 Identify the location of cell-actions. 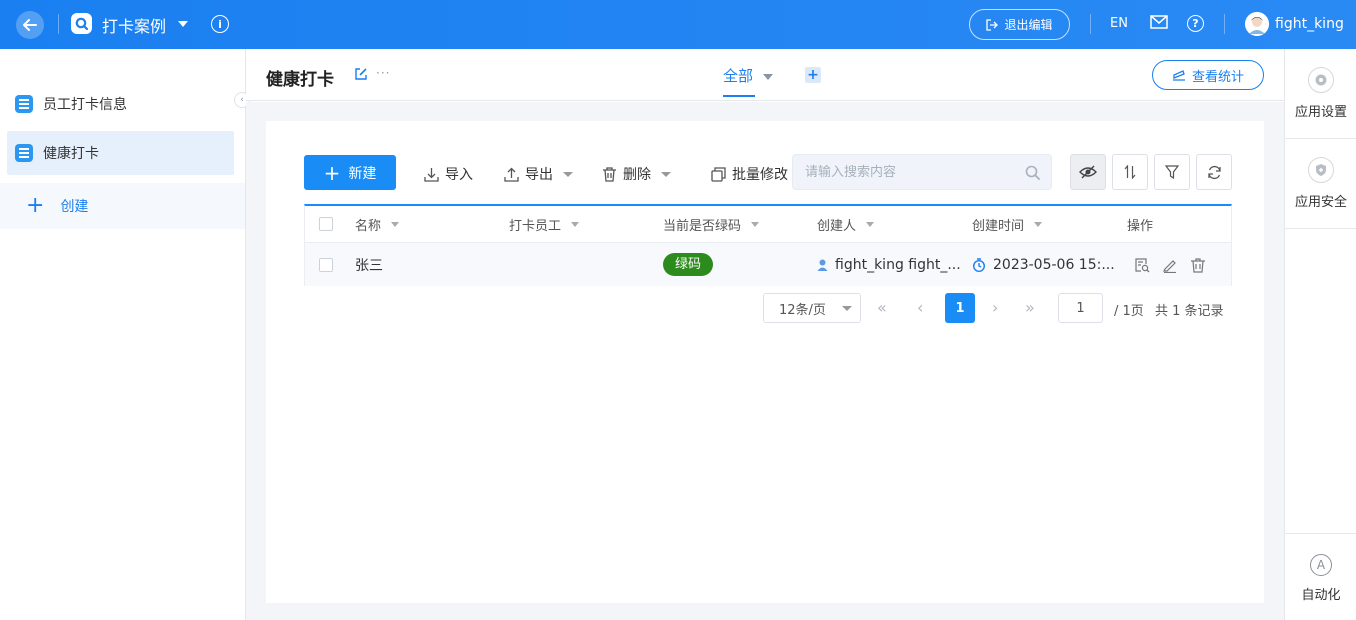
(1170, 264).